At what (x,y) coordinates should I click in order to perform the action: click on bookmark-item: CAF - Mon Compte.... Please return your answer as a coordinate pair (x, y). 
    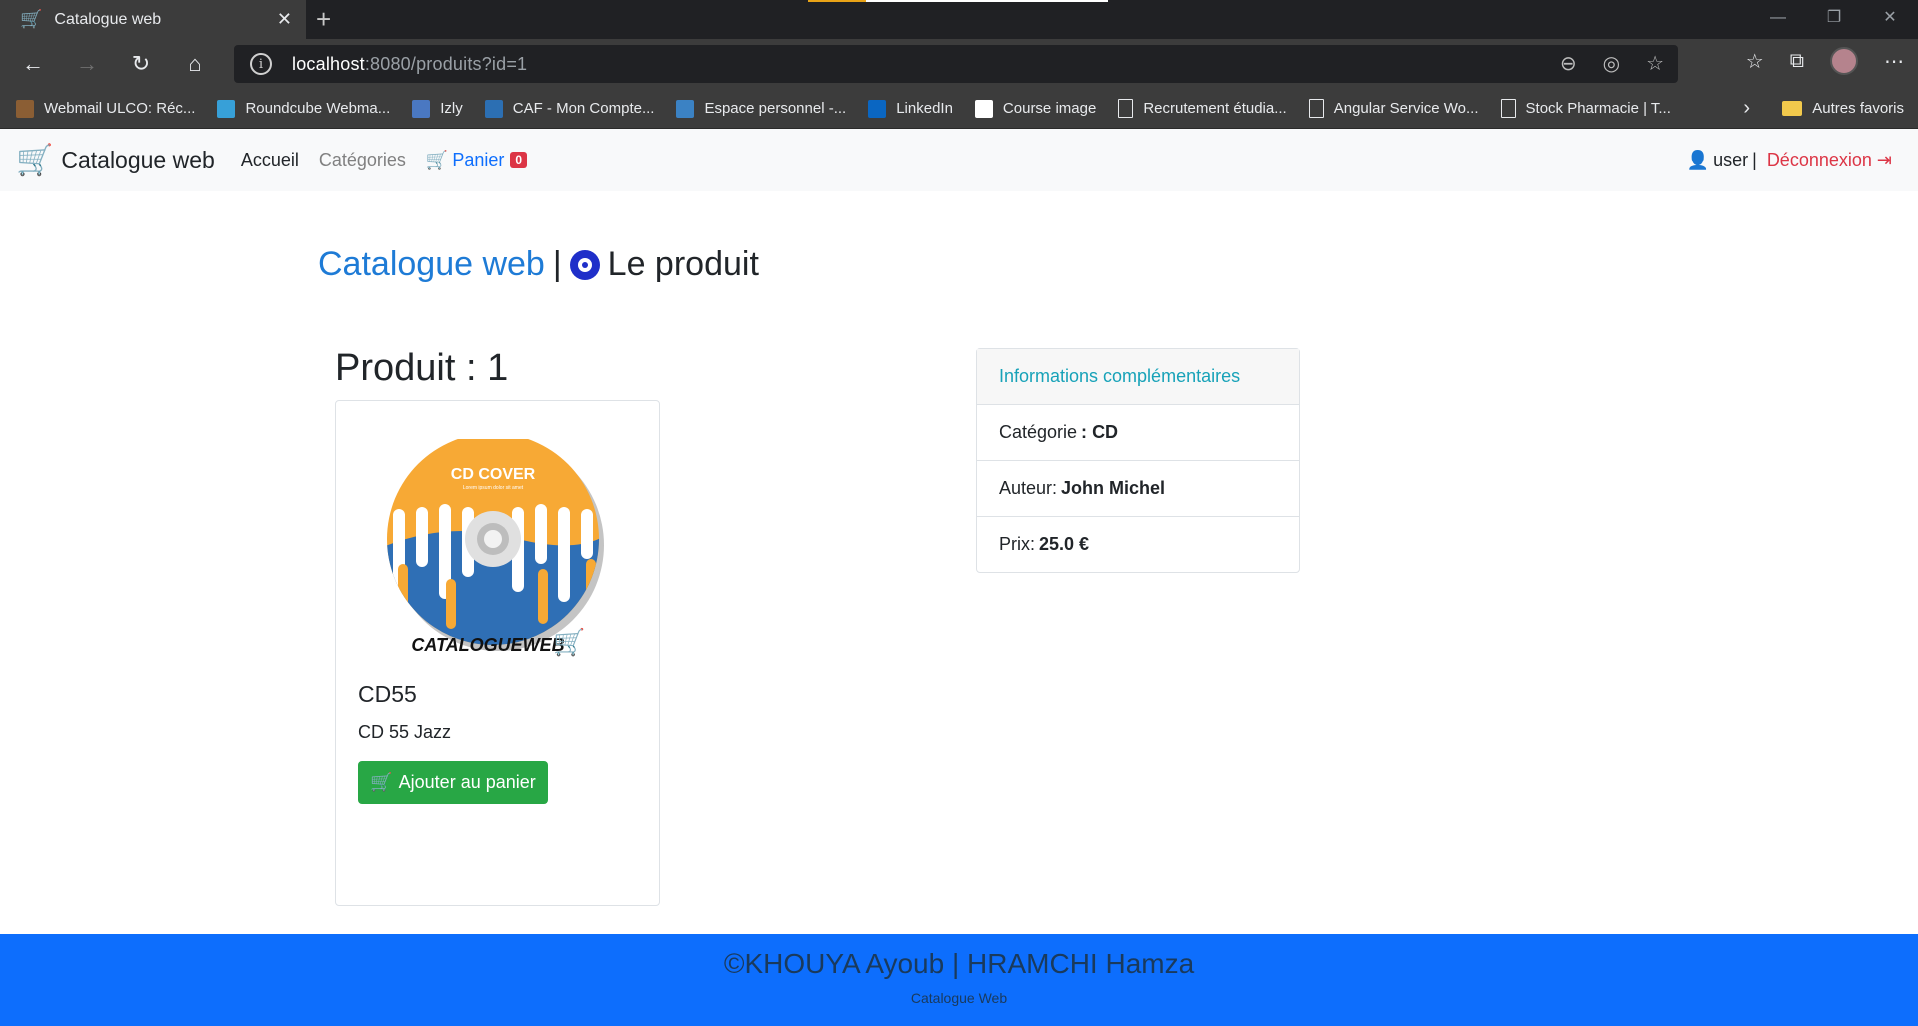
    Looking at the image, I should click on (569, 108).